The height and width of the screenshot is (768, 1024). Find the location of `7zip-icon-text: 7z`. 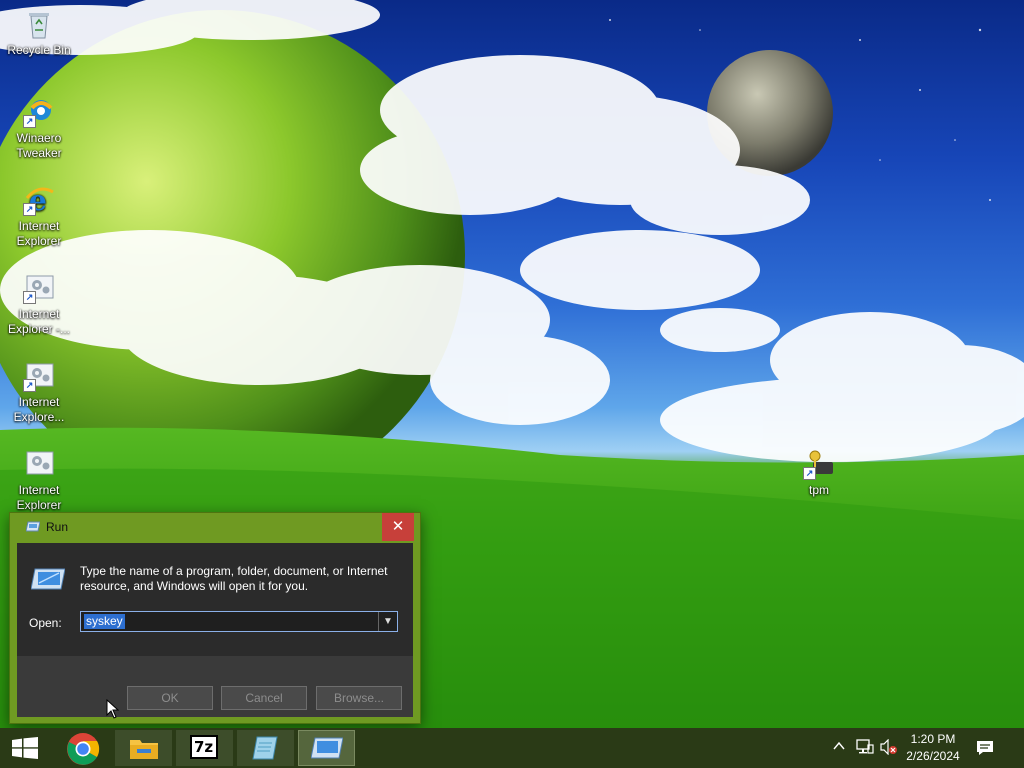

7zip-icon-text: 7z is located at coordinates (204, 747).